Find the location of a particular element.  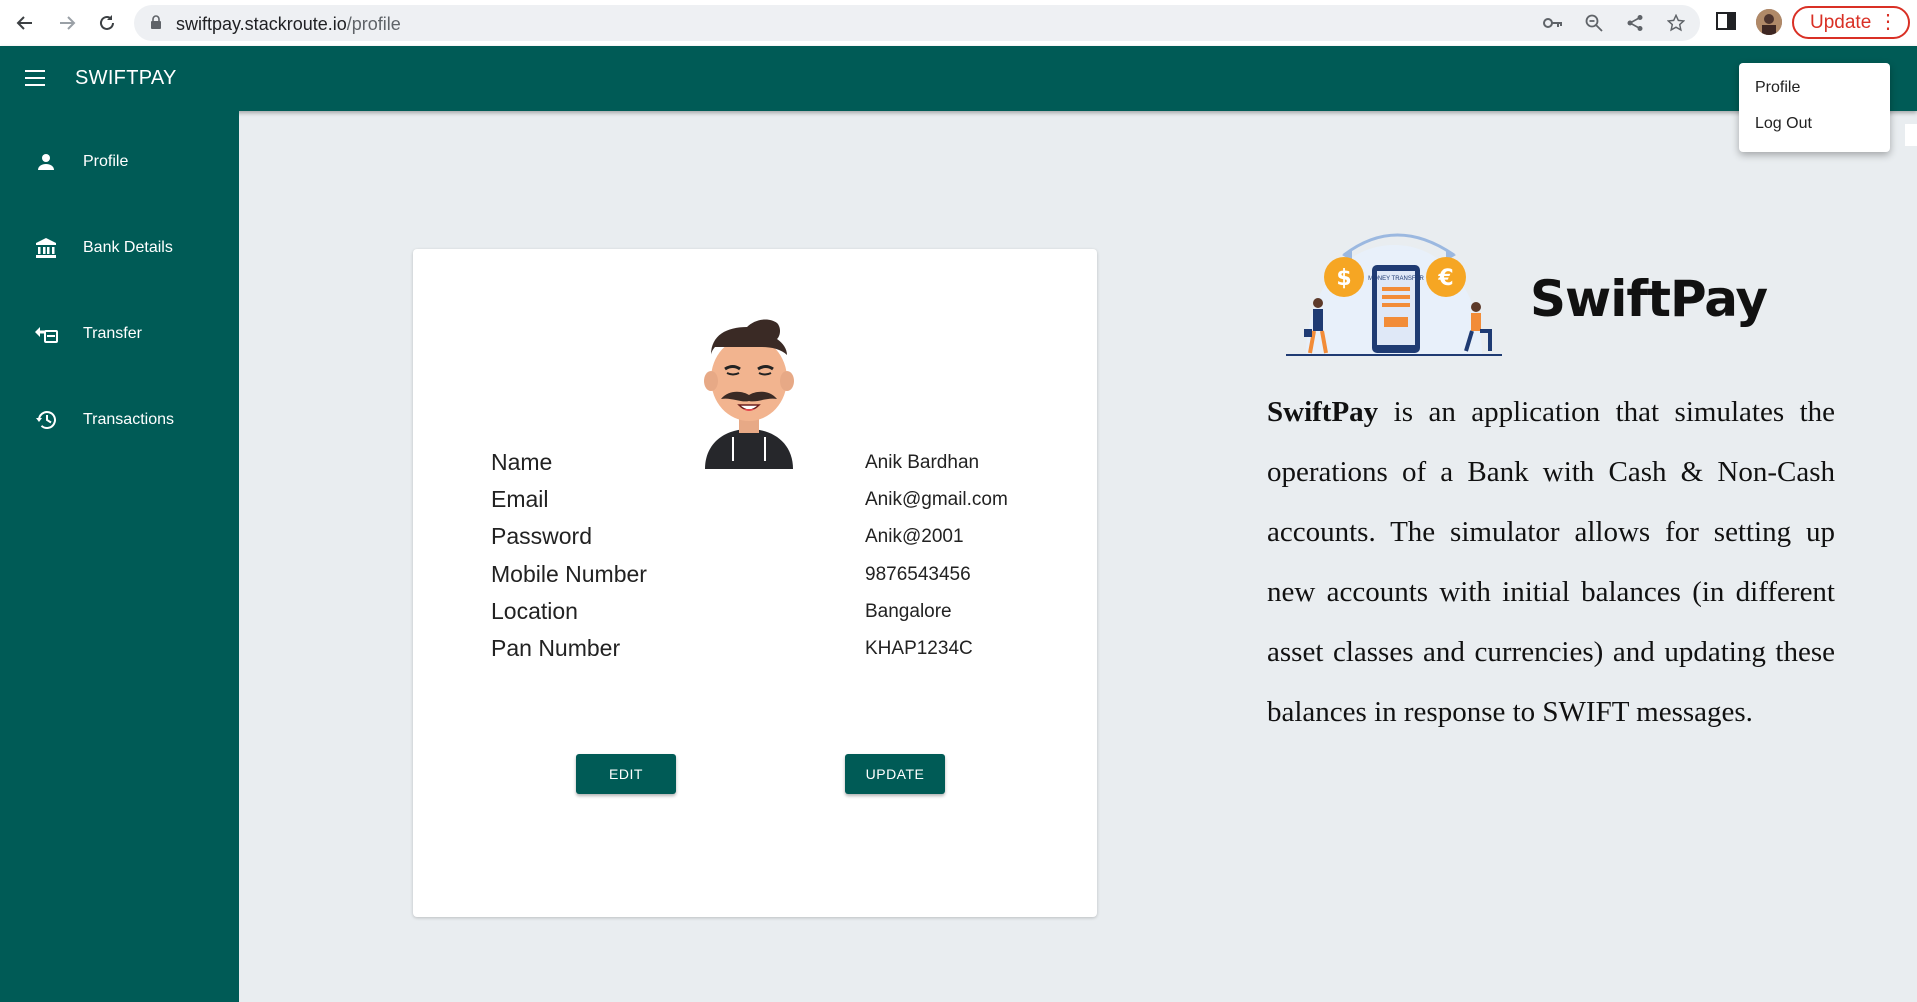

address-bar: swiftpay.stackroute.io/profile is located at coordinates (917, 23).